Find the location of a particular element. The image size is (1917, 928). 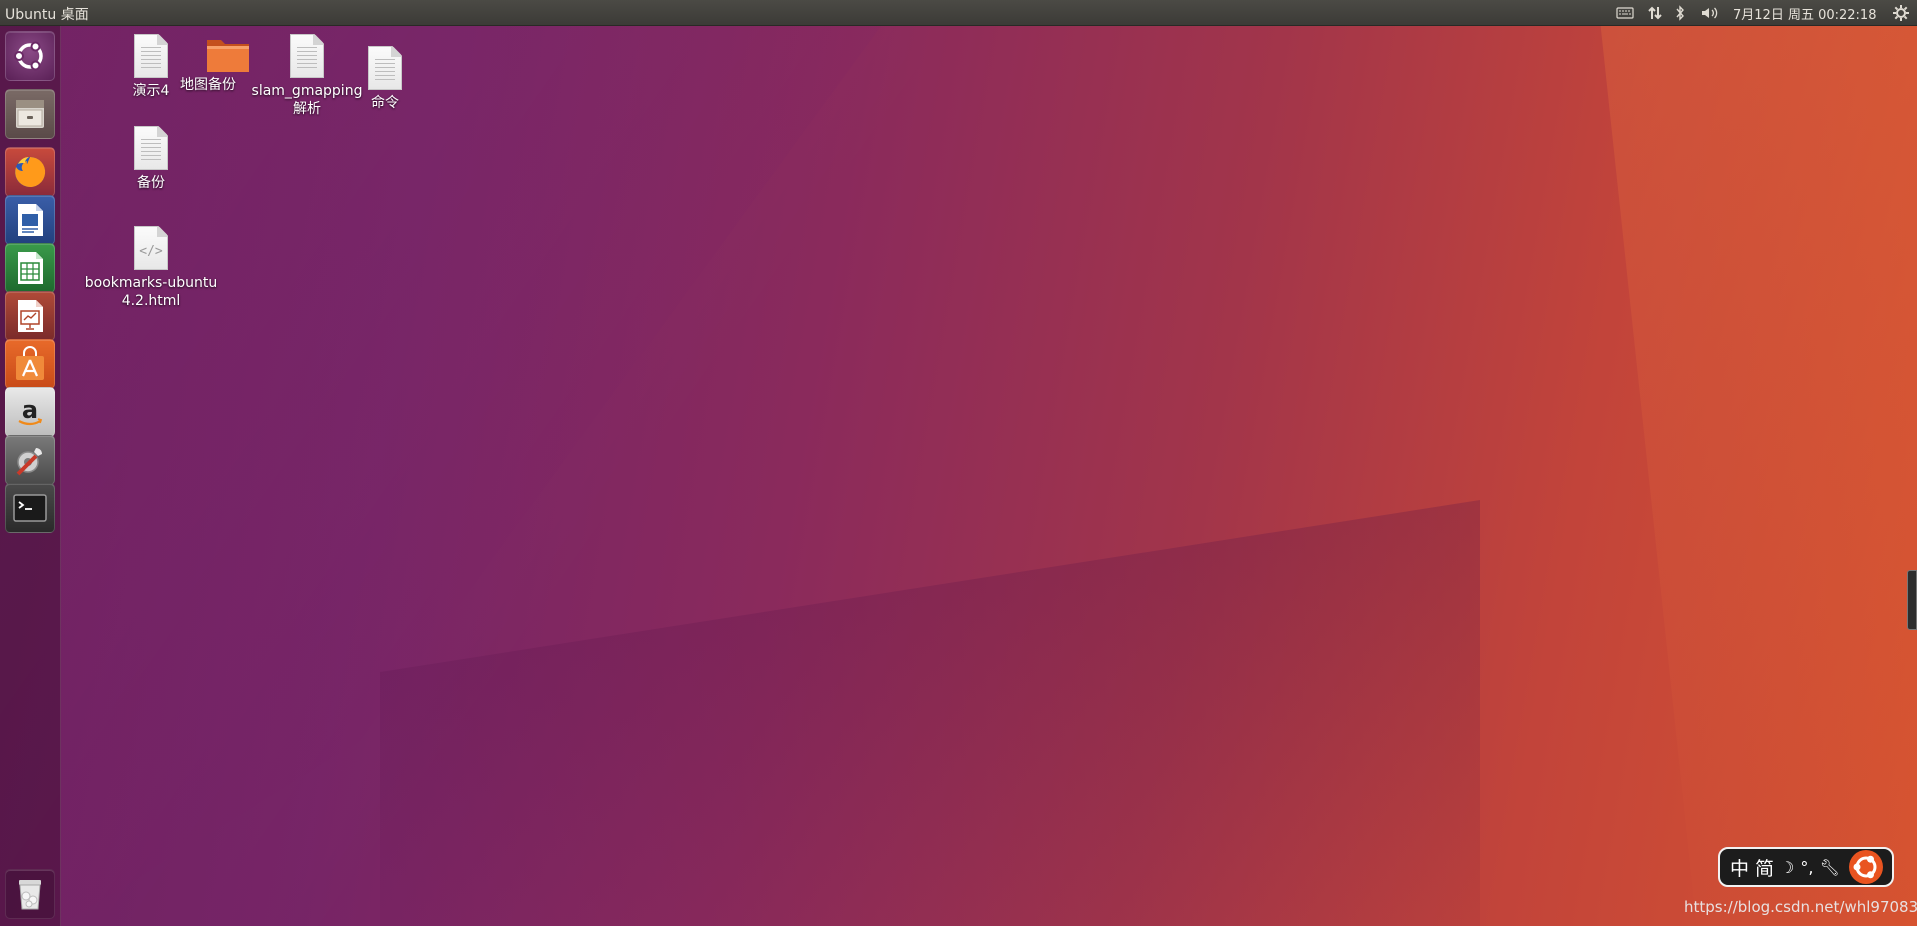

side-panel-handle is located at coordinates (1912, 600).